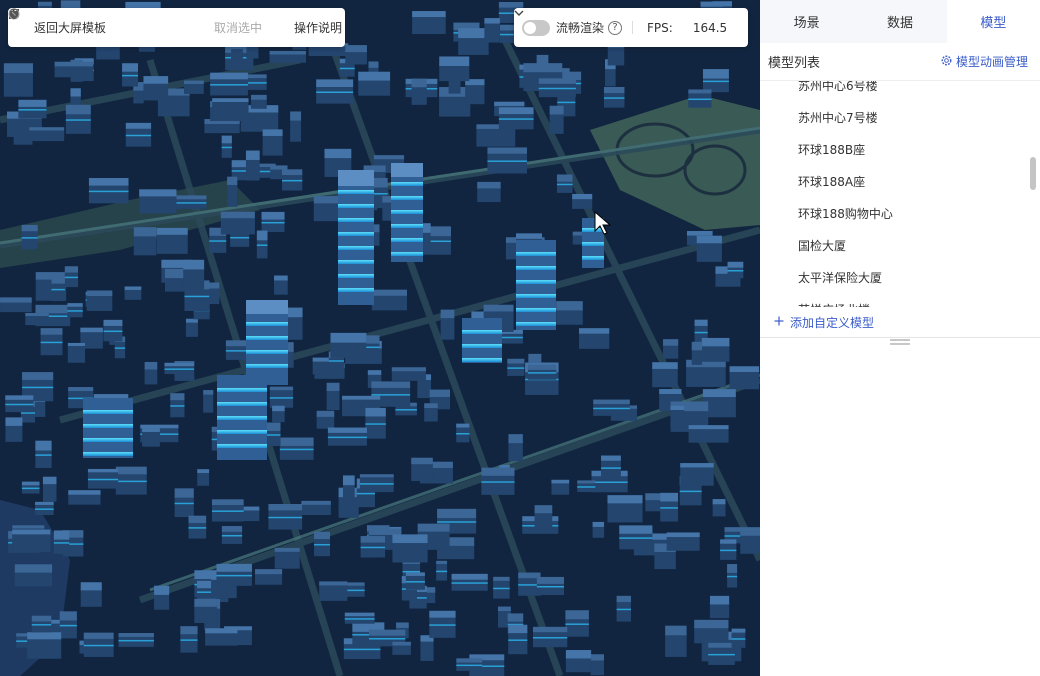 This screenshot has width=1040, height=676. Describe the element at coordinates (20, 21) in the screenshot. I see `chevron-left-icon` at that location.